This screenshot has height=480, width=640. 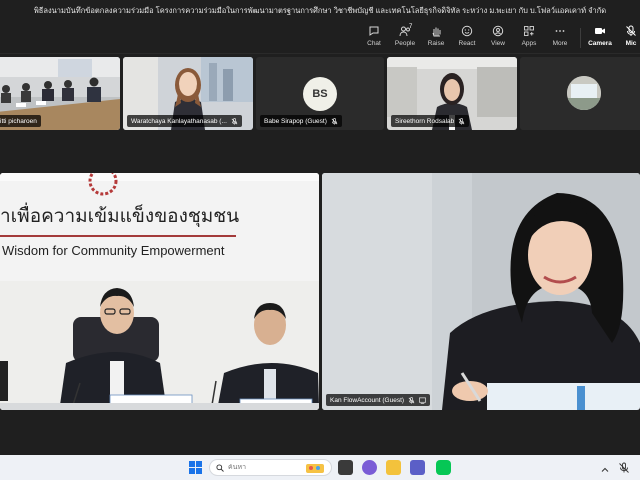 What do you see at coordinates (467, 43) in the screenshot?
I see `react-label: React` at bounding box center [467, 43].